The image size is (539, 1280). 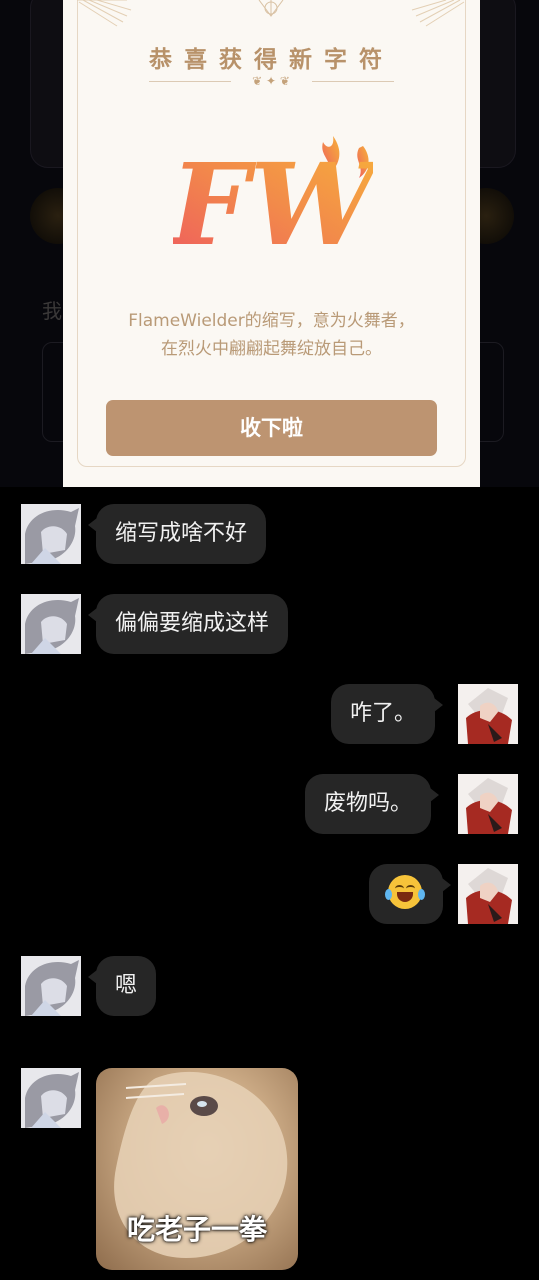 What do you see at coordinates (122, 986) in the screenshot?
I see `message-bubble: 嗯` at bounding box center [122, 986].